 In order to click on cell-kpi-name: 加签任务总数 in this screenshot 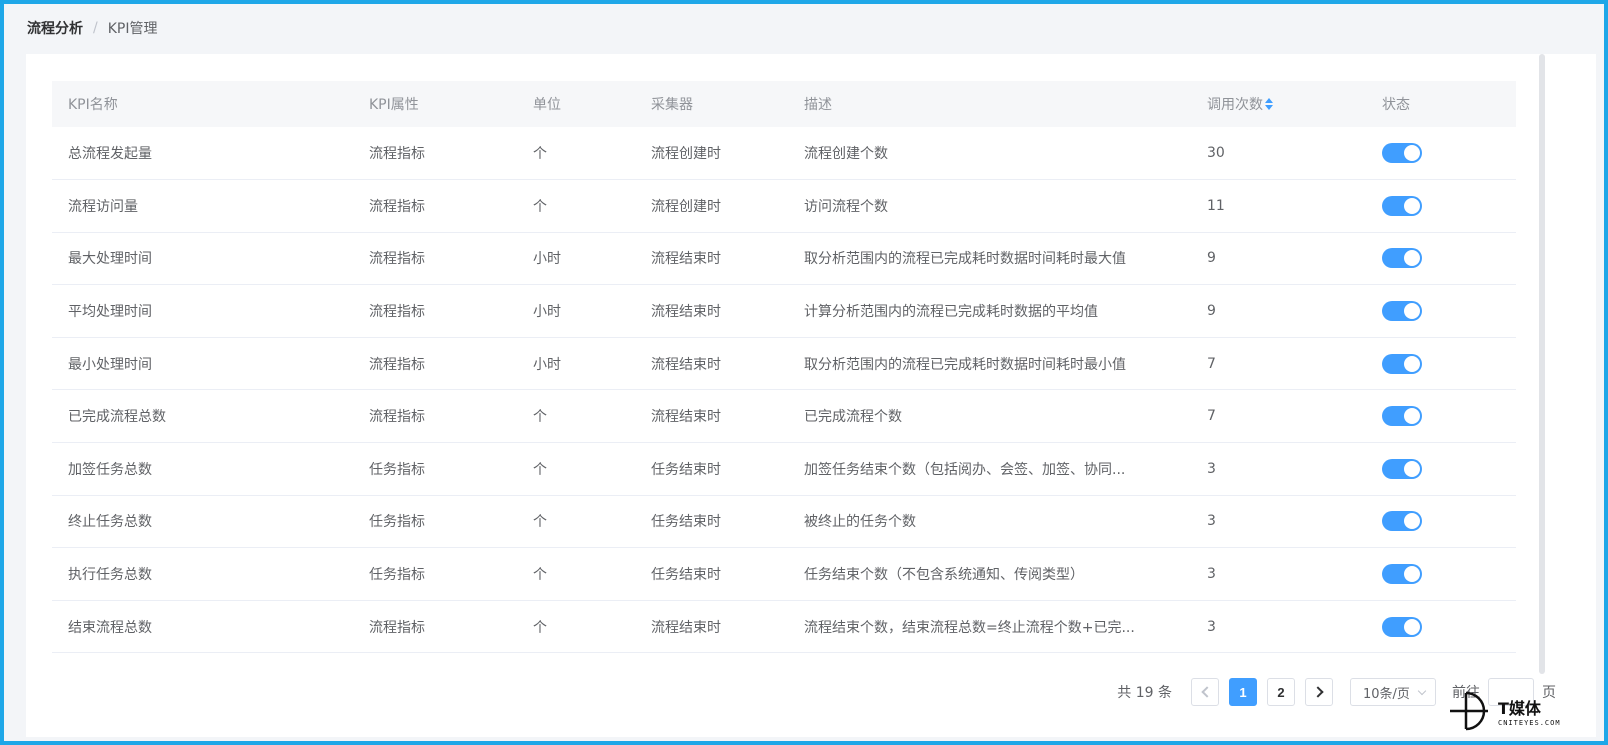, I will do `click(110, 469)`.